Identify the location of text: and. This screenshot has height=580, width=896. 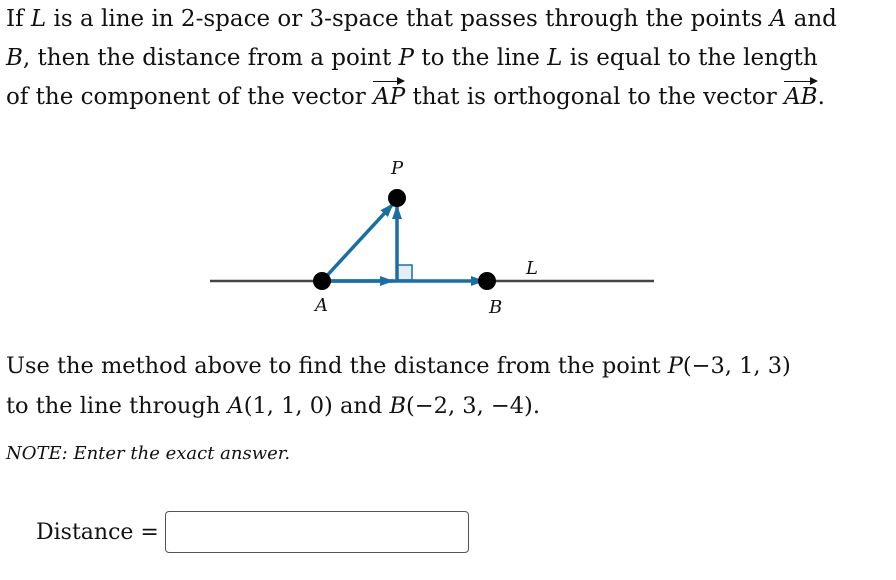
(361, 406).